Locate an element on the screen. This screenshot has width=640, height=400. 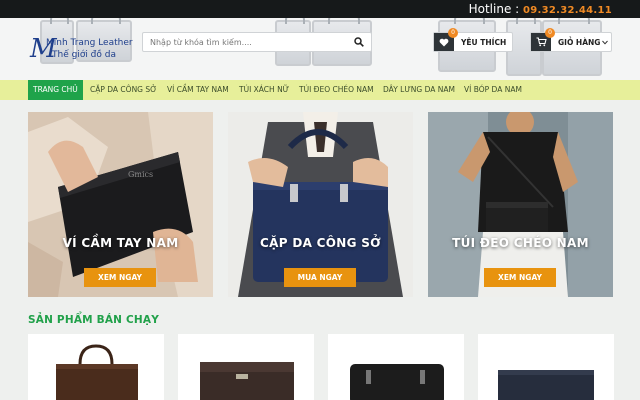
search-button is located at coordinates (359, 42).